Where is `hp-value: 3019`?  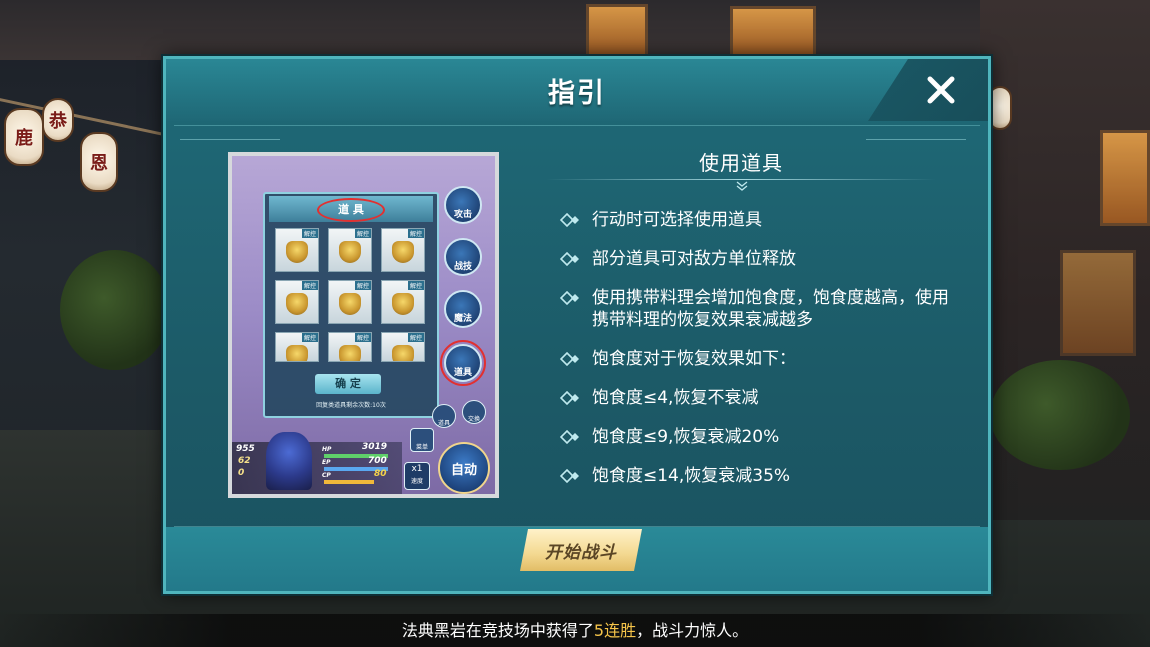
hp-value: 3019 is located at coordinates (375, 447).